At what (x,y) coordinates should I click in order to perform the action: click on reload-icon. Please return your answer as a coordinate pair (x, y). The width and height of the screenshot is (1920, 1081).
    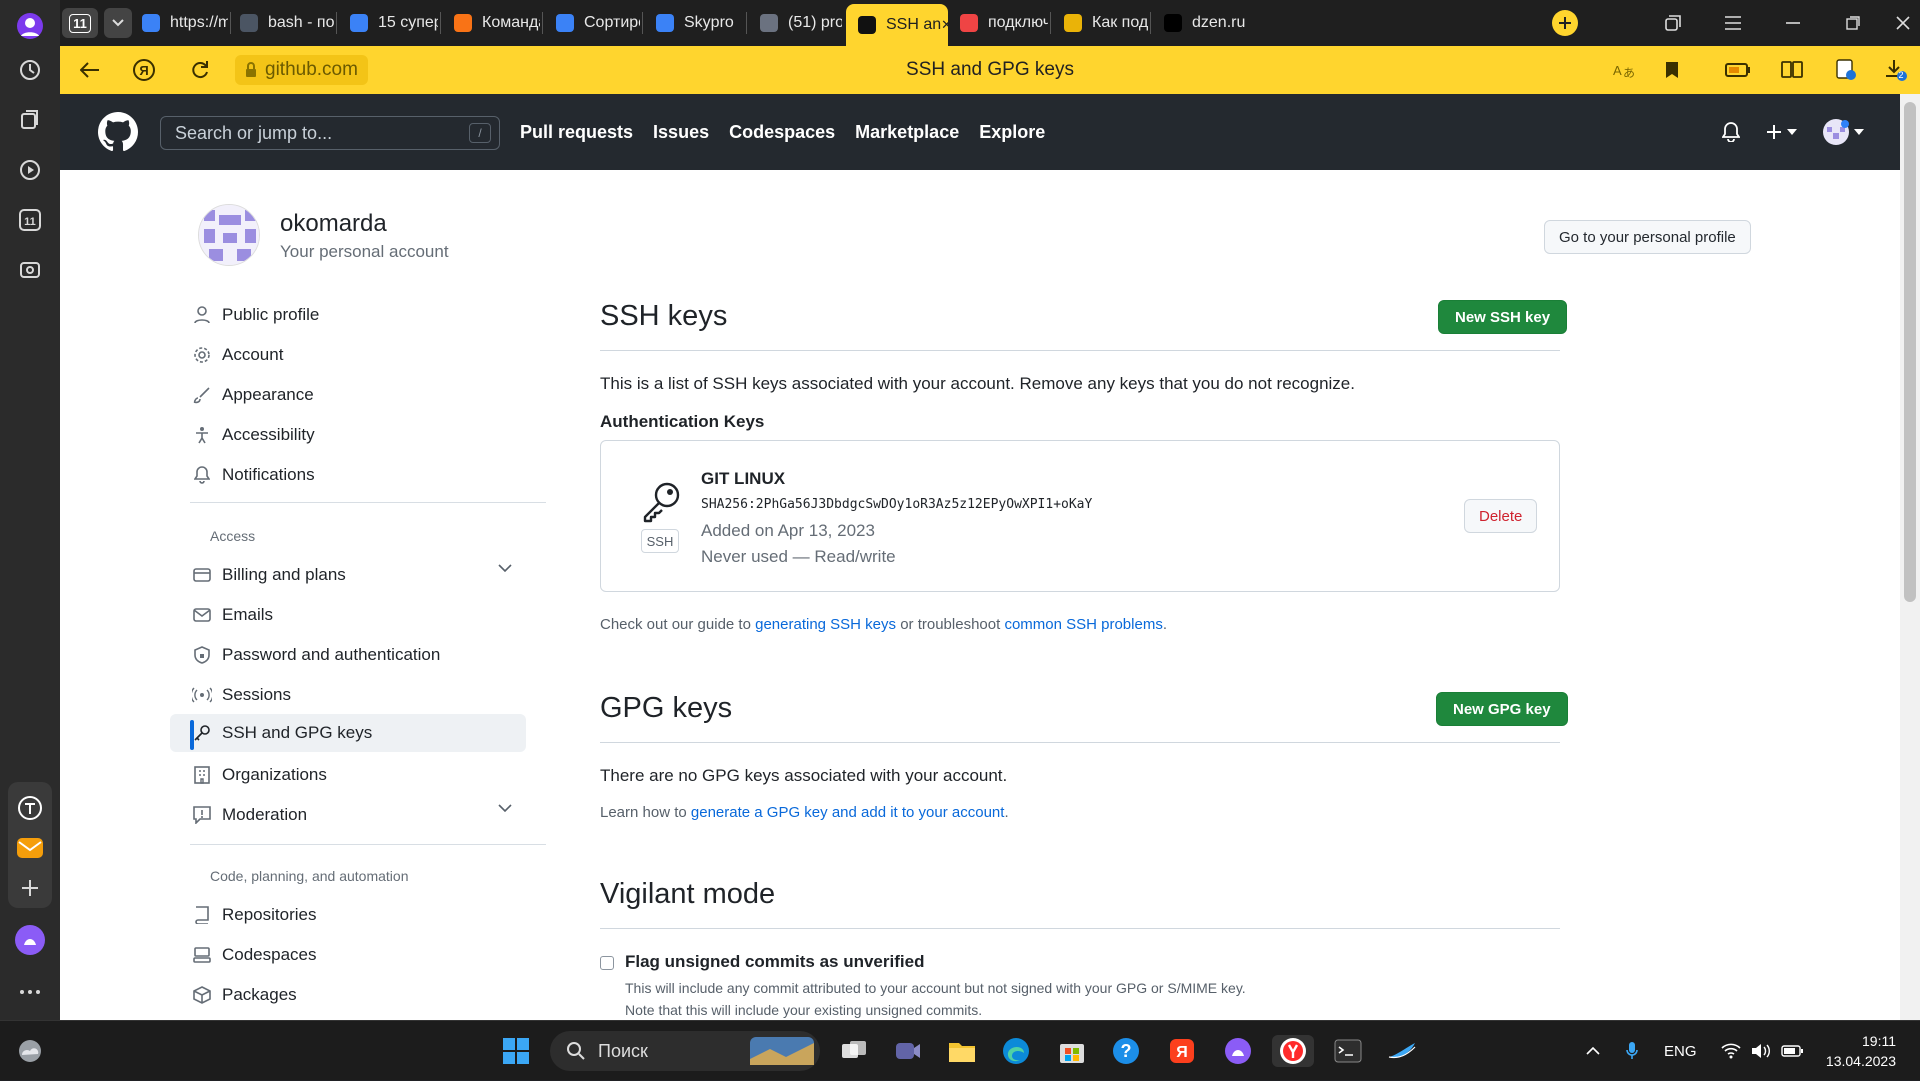
    Looking at the image, I should click on (200, 70).